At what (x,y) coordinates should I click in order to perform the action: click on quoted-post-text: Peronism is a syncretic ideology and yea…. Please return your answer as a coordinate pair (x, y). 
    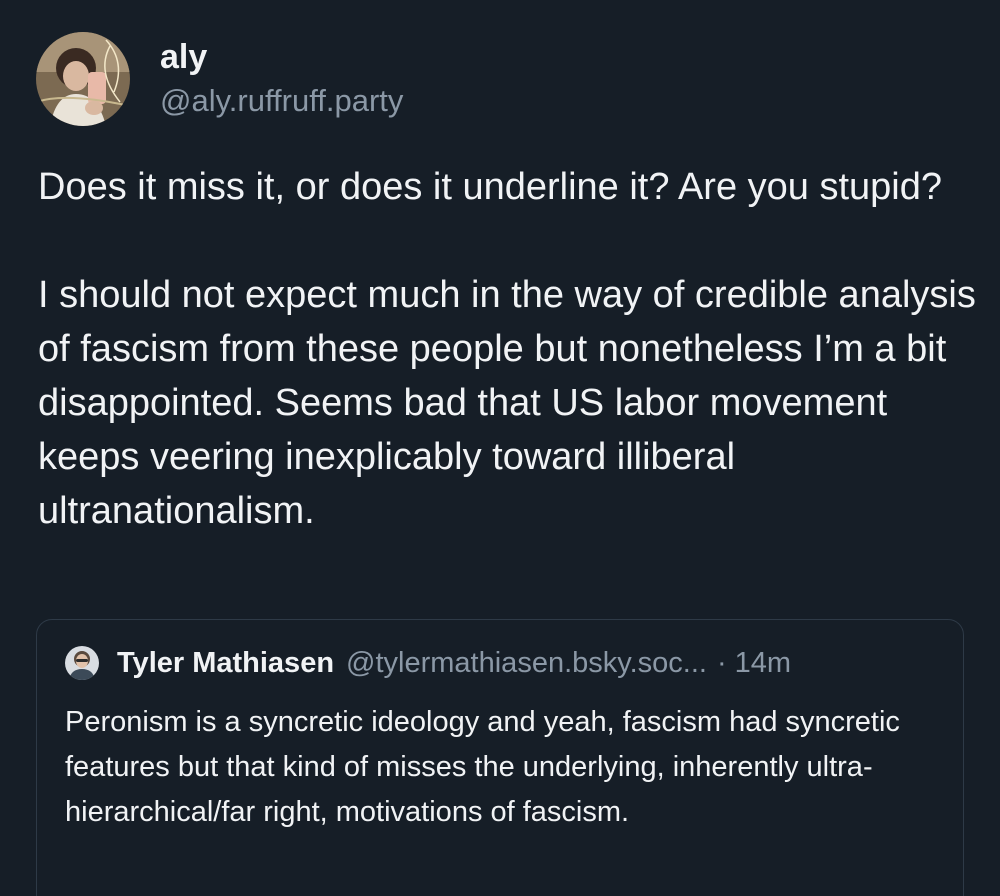
    Looking at the image, I should click on (482, 767).